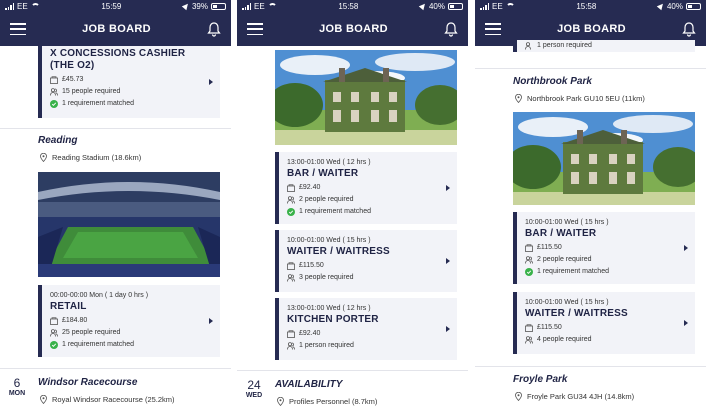 The image size is (706, 415). Describe the element at coordinates (68, 306) in the screenshot. I see `job-title: RETAIL` at that location.